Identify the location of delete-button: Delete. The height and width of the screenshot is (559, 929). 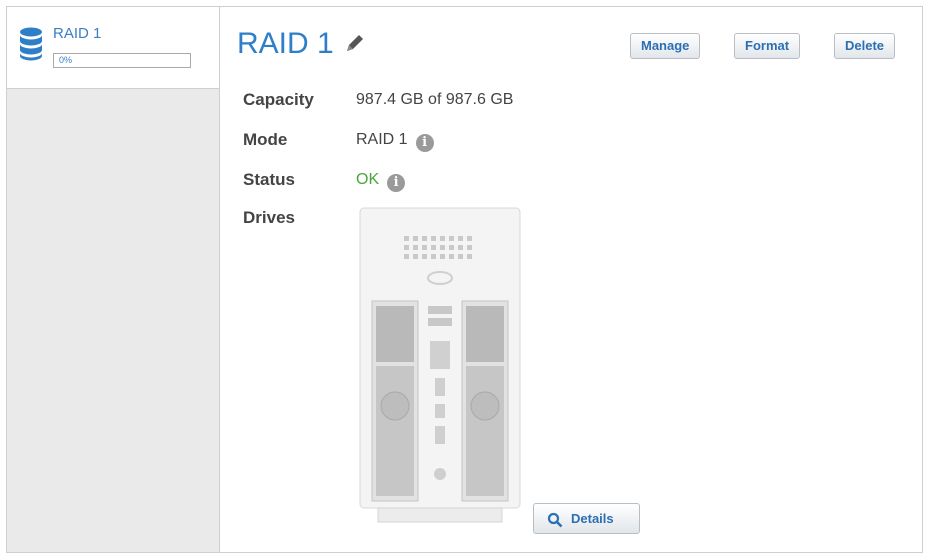
(865, 46).